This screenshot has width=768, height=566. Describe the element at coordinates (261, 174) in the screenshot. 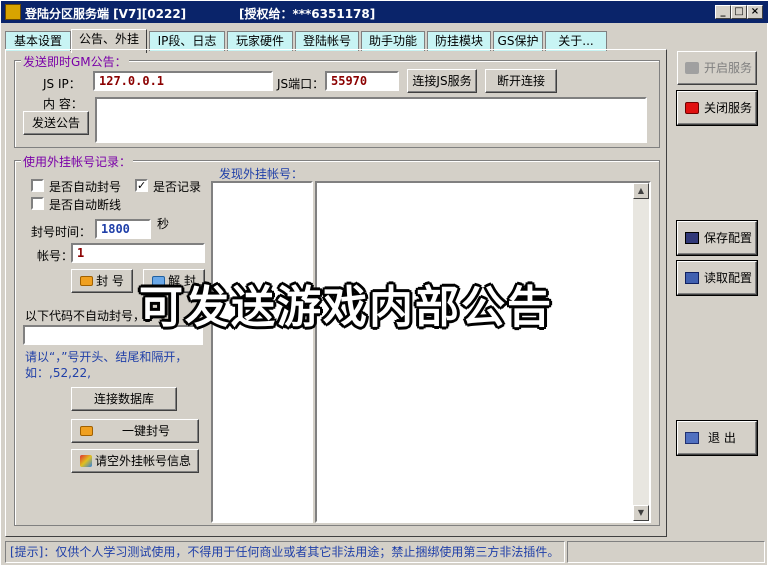

I see `found-accounts-label: 发现外挂帐号：` at that location.